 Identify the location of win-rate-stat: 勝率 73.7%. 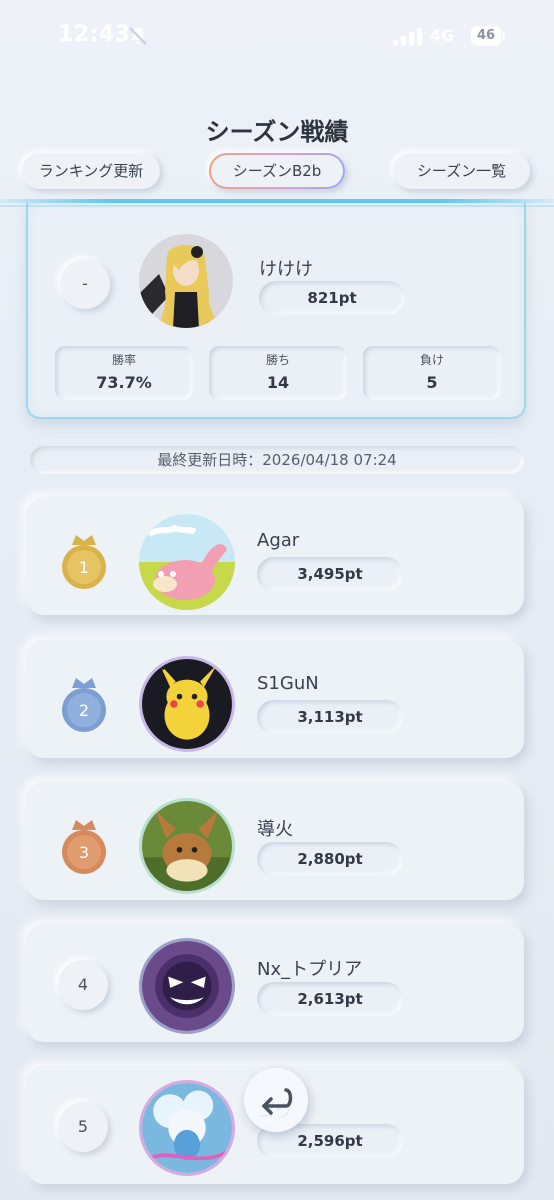
(124, 373).